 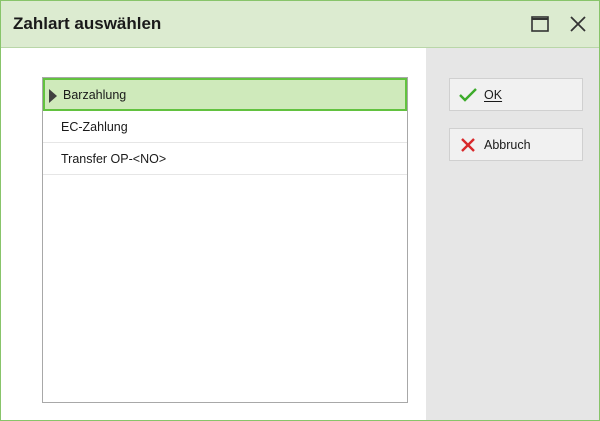 What do you see at coordinates (87, 23) in the screenshot?
I see `dialog-title: Zahlart auswählen` at bounding box center [87, 23].